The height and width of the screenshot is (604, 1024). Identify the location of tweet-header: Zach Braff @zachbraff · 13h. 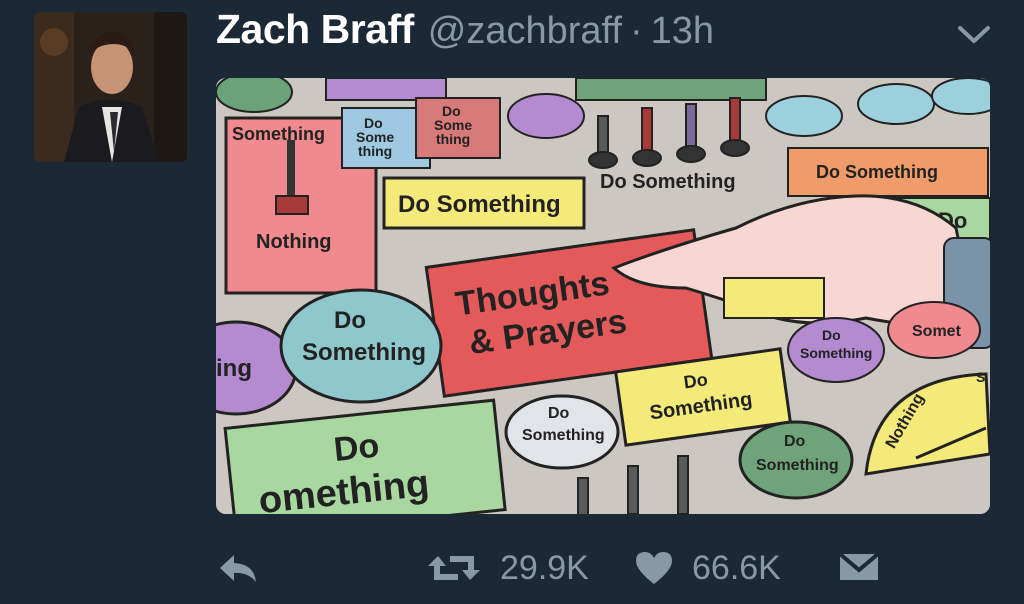
(465, 33).